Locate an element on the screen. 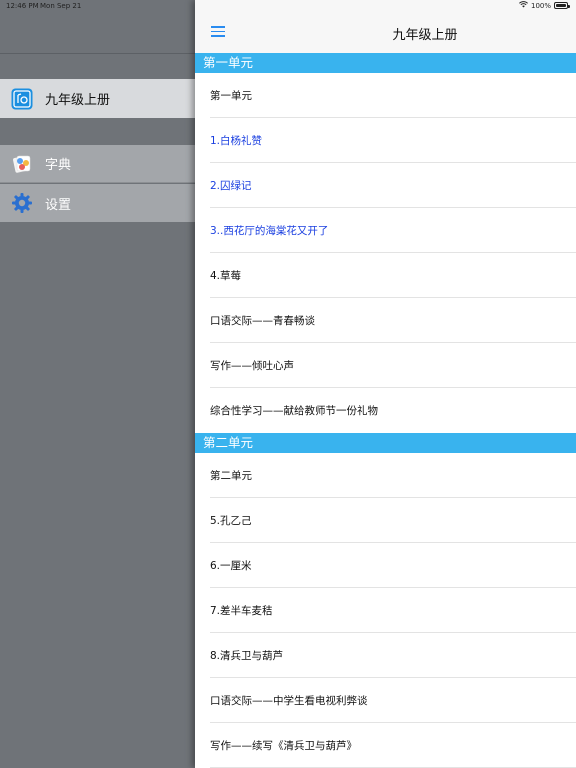 This screenshot has height=768, width=576. list-item: 第二单元 is located at coordinates (385, 475).